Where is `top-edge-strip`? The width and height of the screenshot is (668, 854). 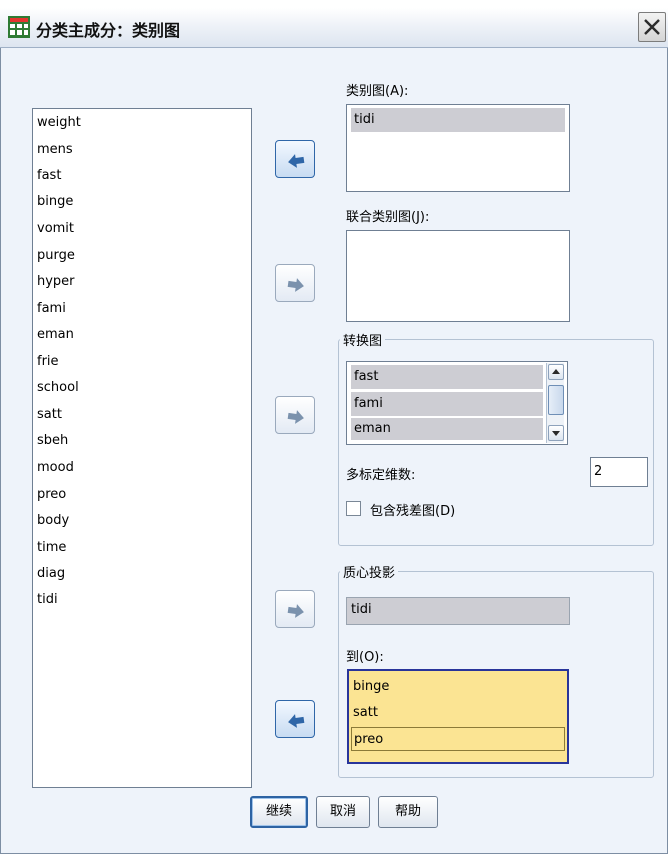 top-edge-strip is located at coordinates (334, 4).